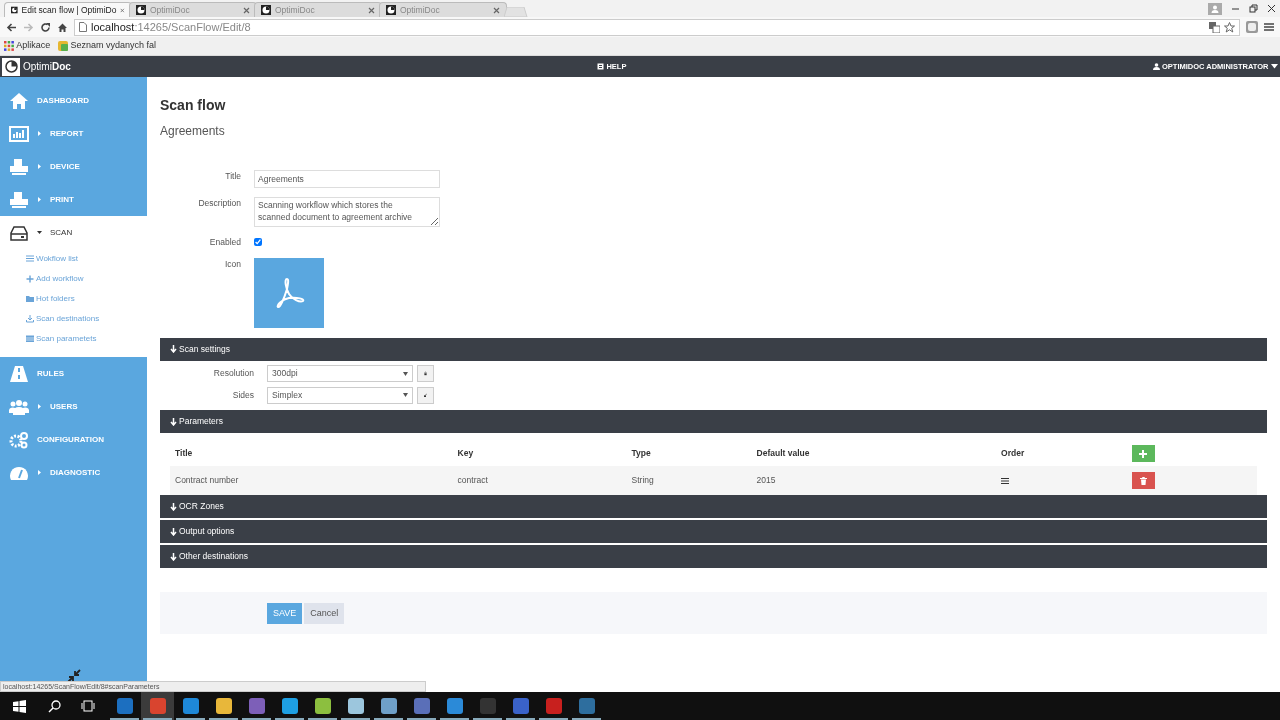  Describe the element at coordinates (157, 706) in the screenshot. I see `taskbar-app` at that location.